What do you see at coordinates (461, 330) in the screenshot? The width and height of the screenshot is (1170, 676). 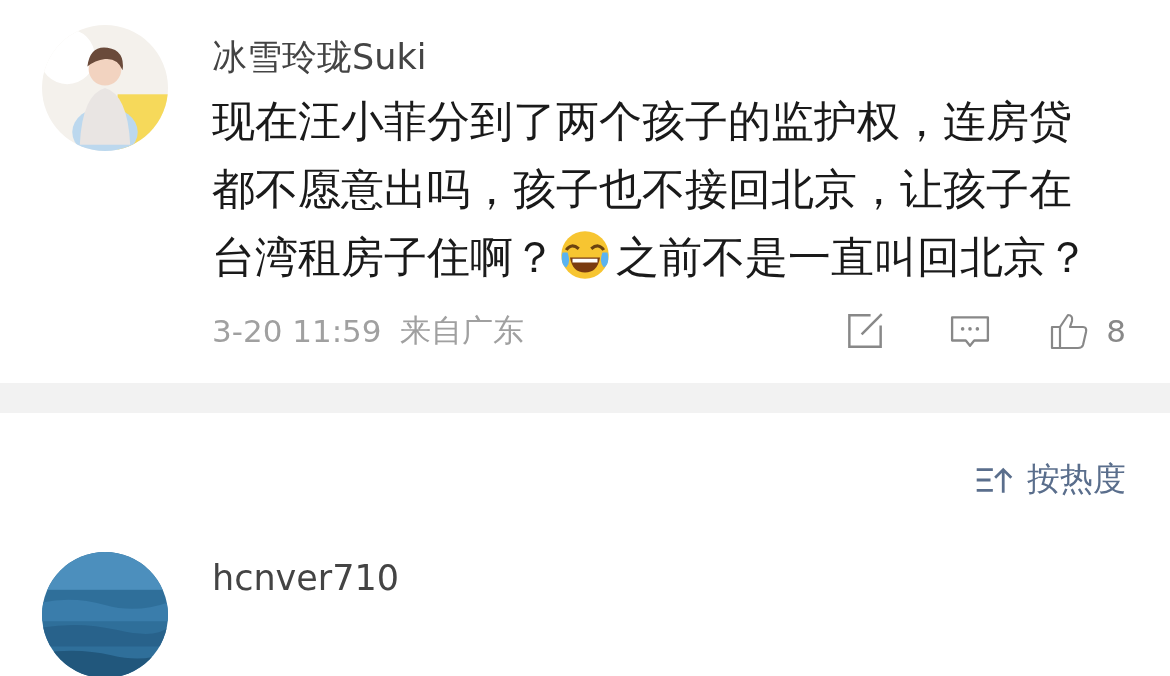 I see `comment-location: 来自广东` at bounding box center [461, 330].